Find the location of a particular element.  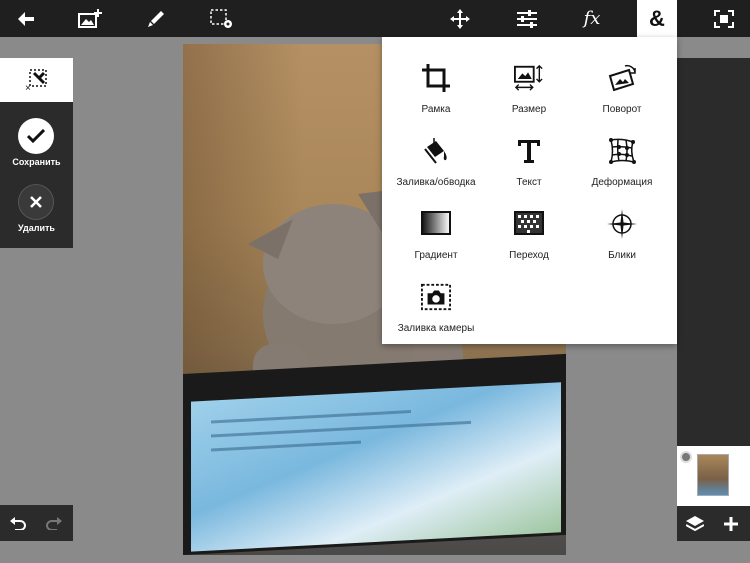

delete-button is located at coordinates (36, 202).